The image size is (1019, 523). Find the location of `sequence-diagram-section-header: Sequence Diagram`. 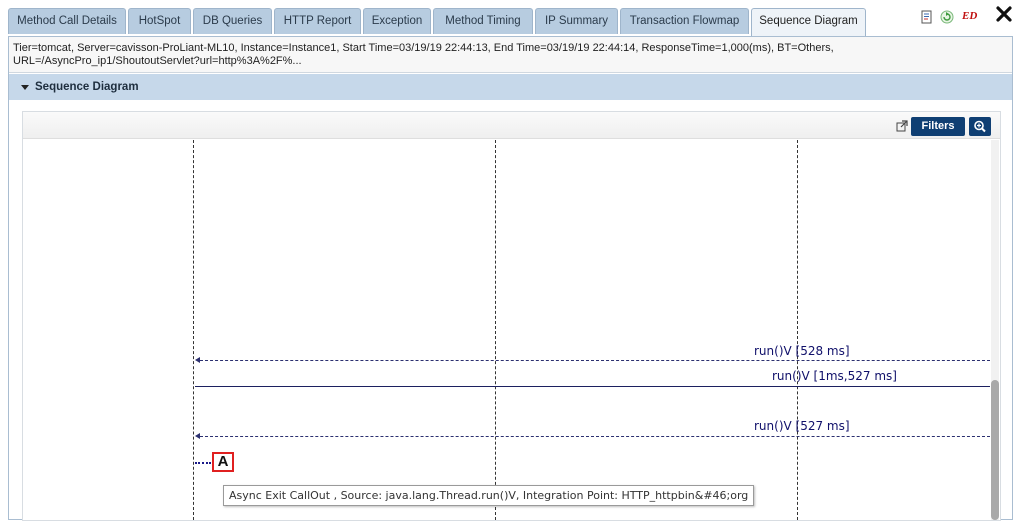

sequence-diagram-section-header: Sequence Diagram is located at coordinates (510, 87).